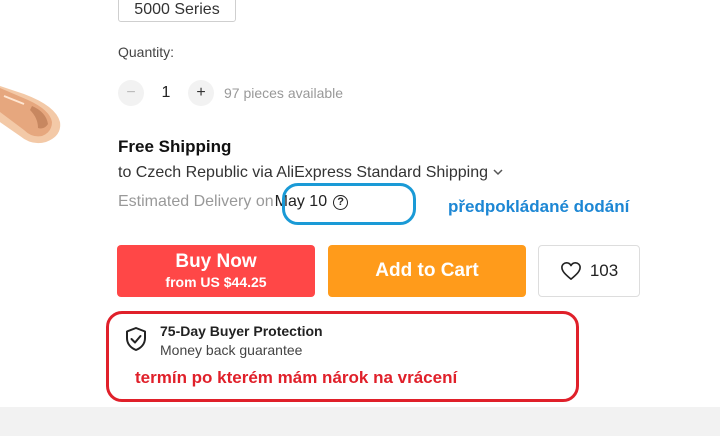 This screenshot has height=436, width=720. Describe the element at coordinates (241, 331) in the screenshot. I see `buyer-protection-title: 75-Day Buyer Protection` at that location.